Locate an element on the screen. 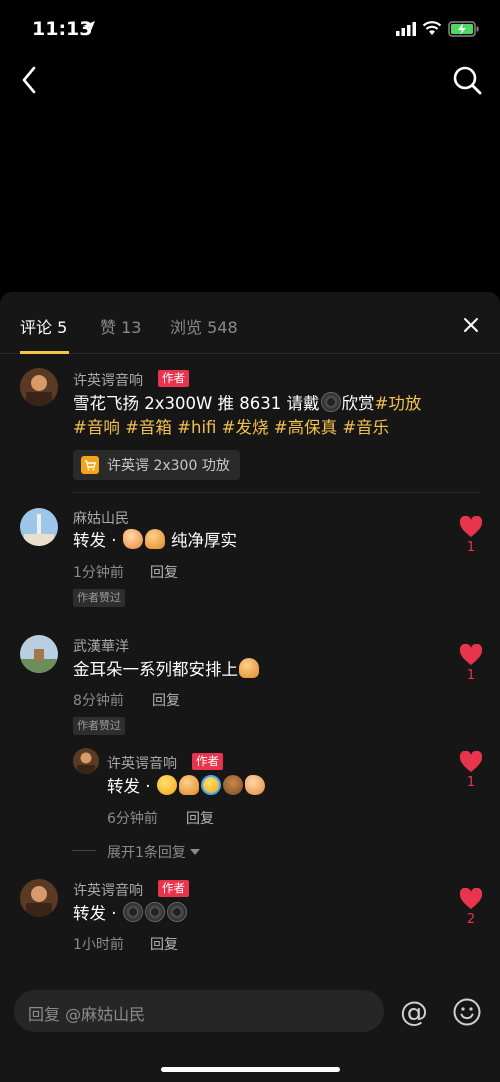 Image resolution: width=500 pixels, height=1082 pixels. tab-likes: 赞 13 is located at coordinates (120, 326).